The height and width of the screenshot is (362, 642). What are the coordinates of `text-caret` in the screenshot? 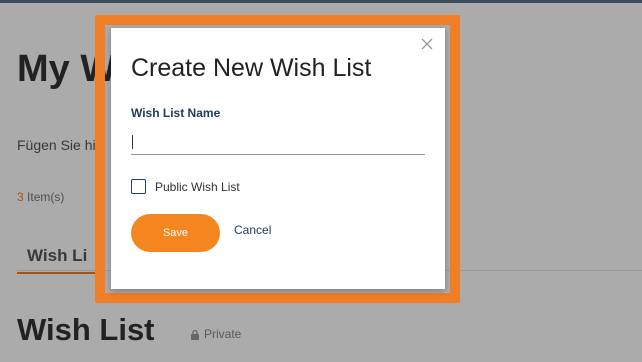 It's located at (132, 142).